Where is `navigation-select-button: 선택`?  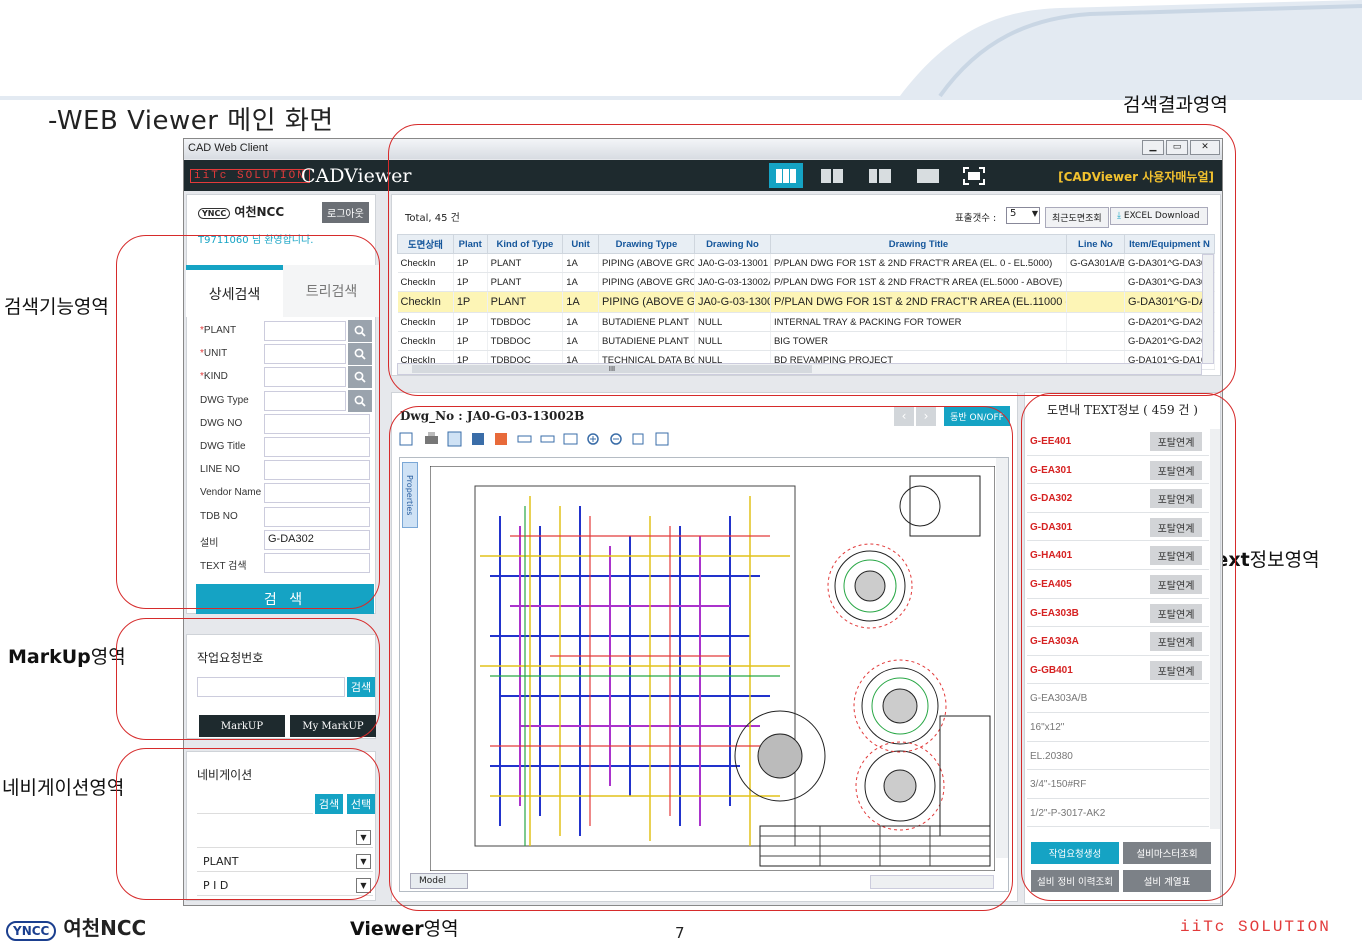
navigation-select-button: 선택 is located at coordinates (361, 804).